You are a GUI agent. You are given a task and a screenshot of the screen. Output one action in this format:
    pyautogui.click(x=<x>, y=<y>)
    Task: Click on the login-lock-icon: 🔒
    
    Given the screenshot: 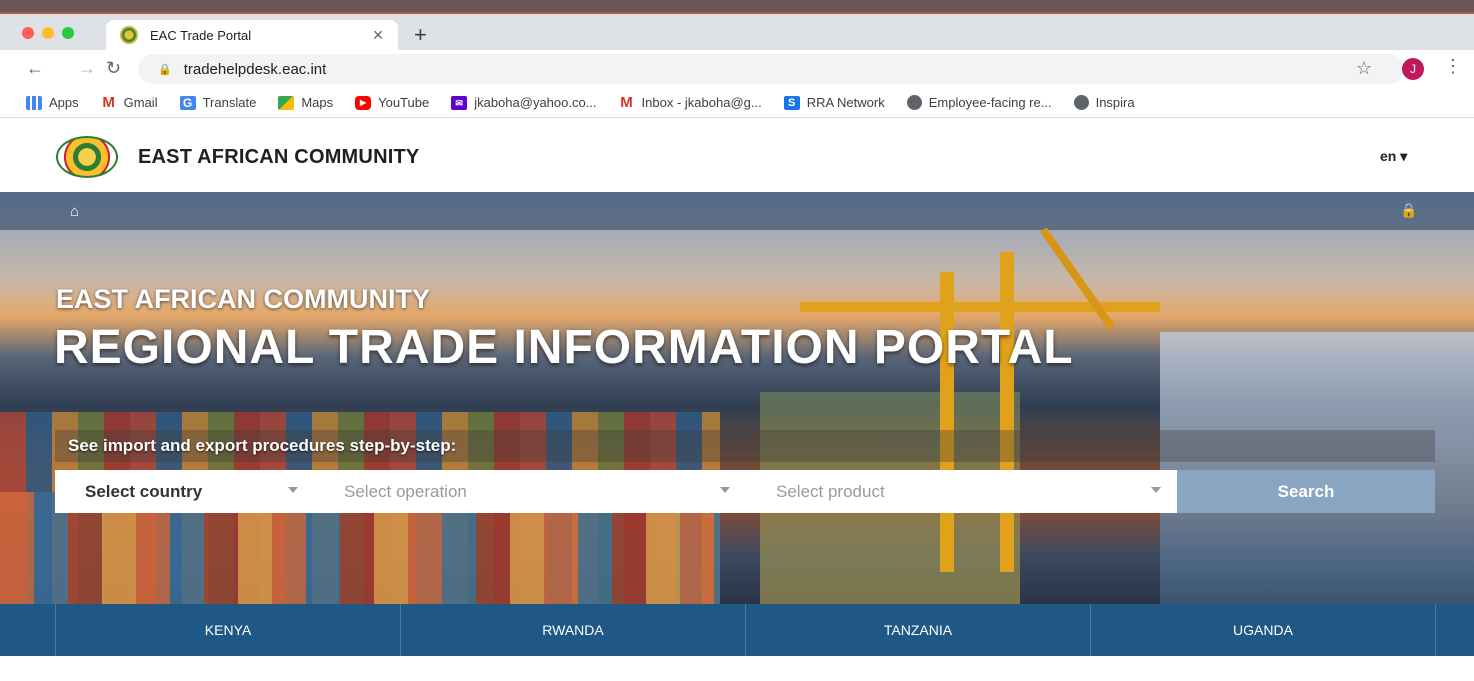 What is the action you would take?
    pyautogui.click(x=1408, y=210)
    